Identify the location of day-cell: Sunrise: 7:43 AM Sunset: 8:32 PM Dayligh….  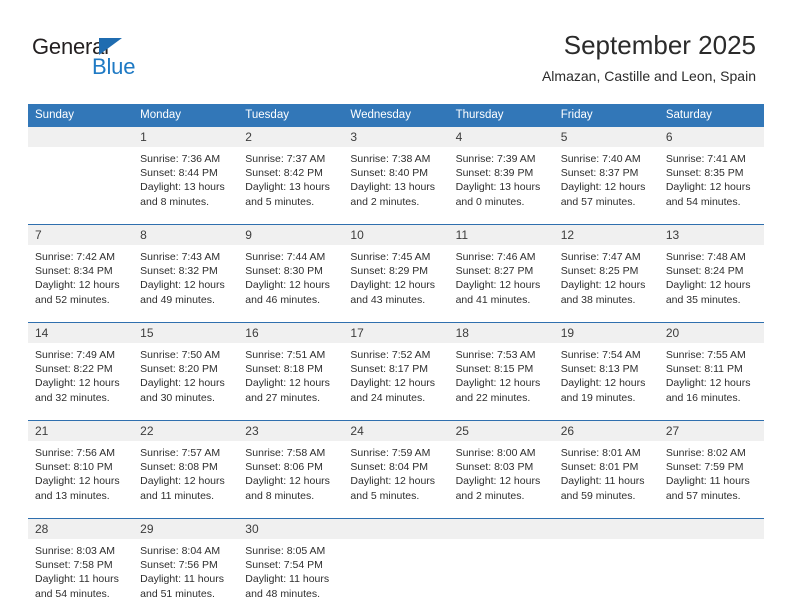
(186, 284).